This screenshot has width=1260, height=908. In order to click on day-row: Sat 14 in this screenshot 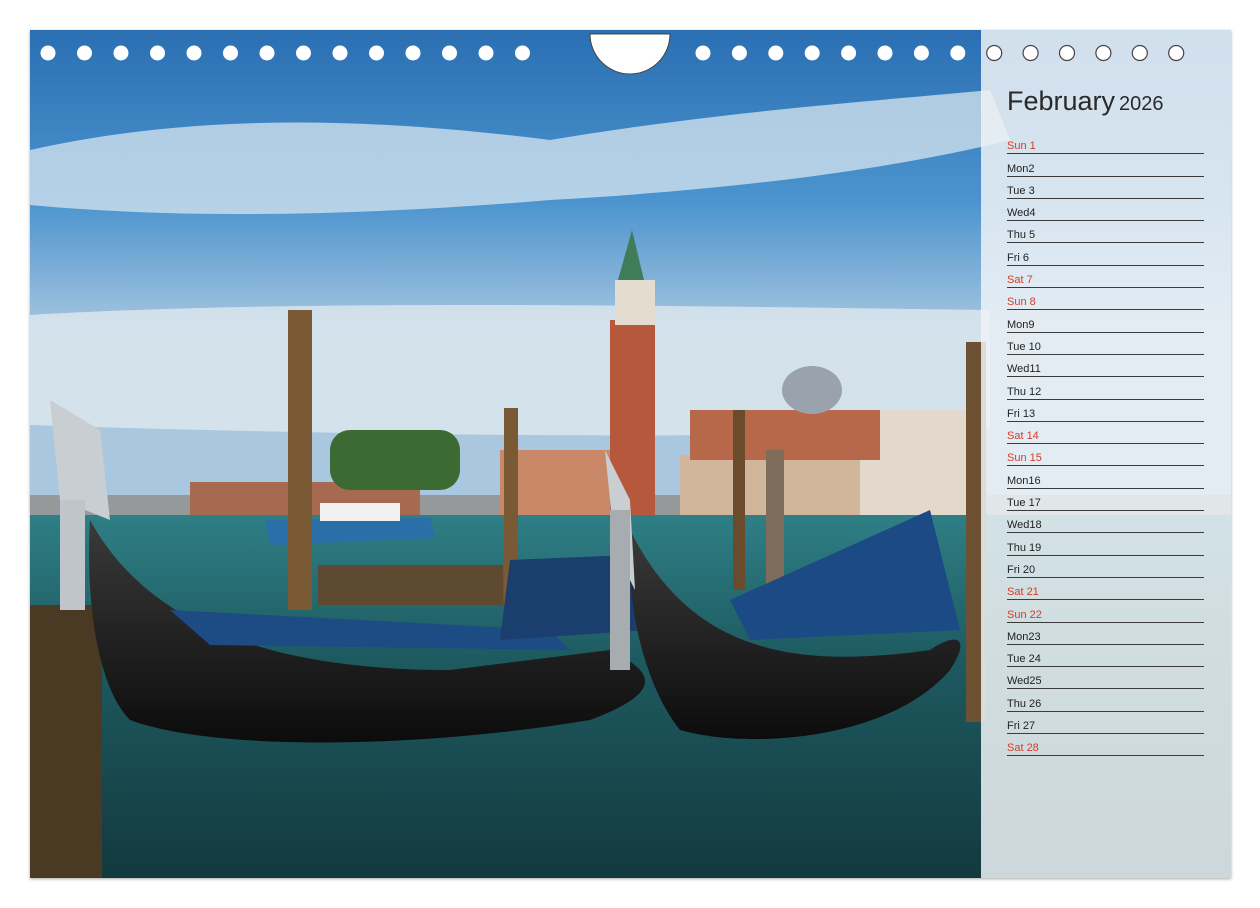, I will do `click(1105, 433)`.